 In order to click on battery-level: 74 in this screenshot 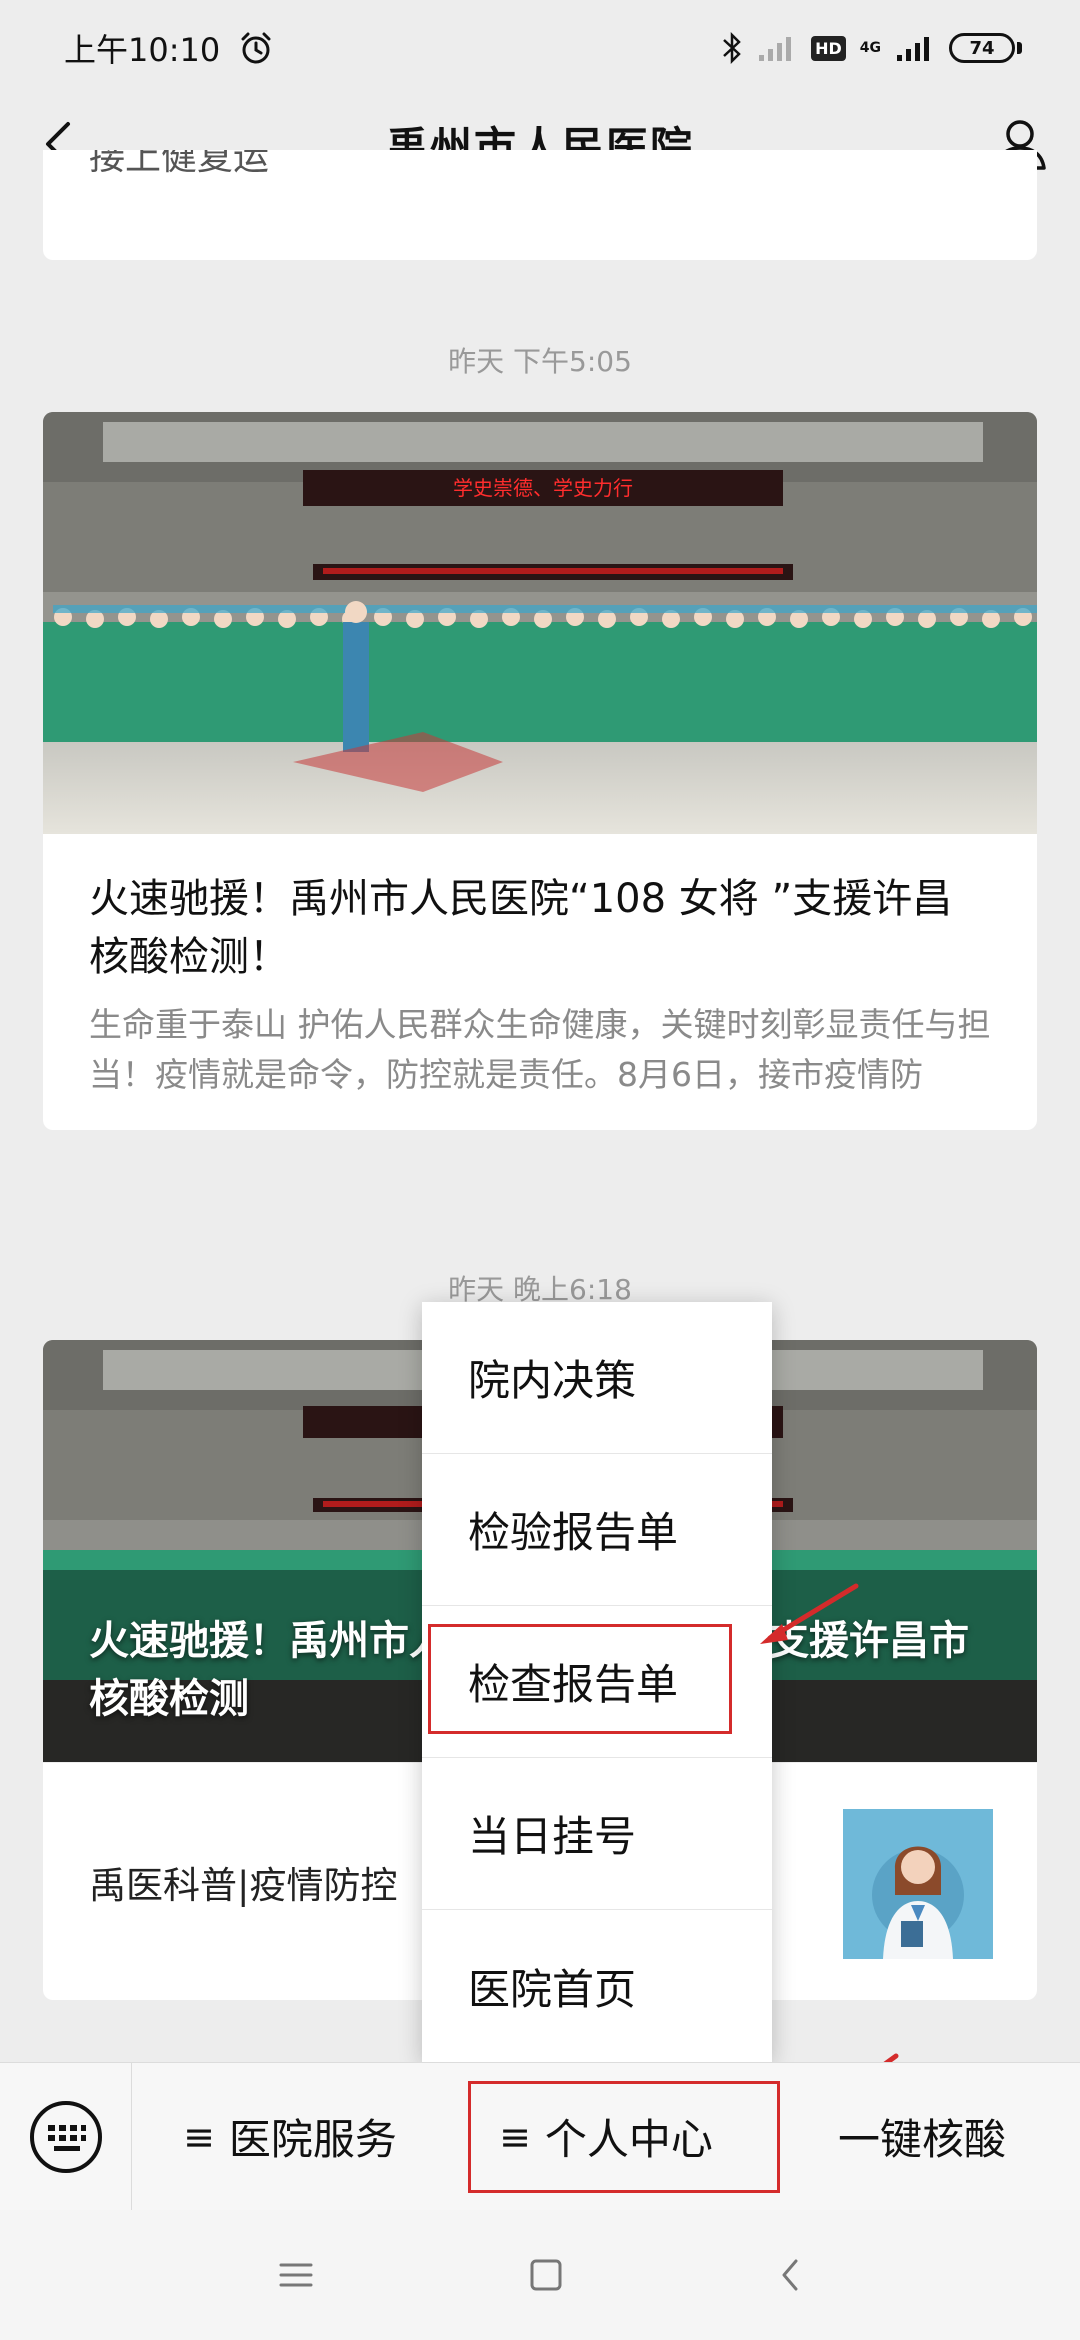, I will do `click(982, 48)`.